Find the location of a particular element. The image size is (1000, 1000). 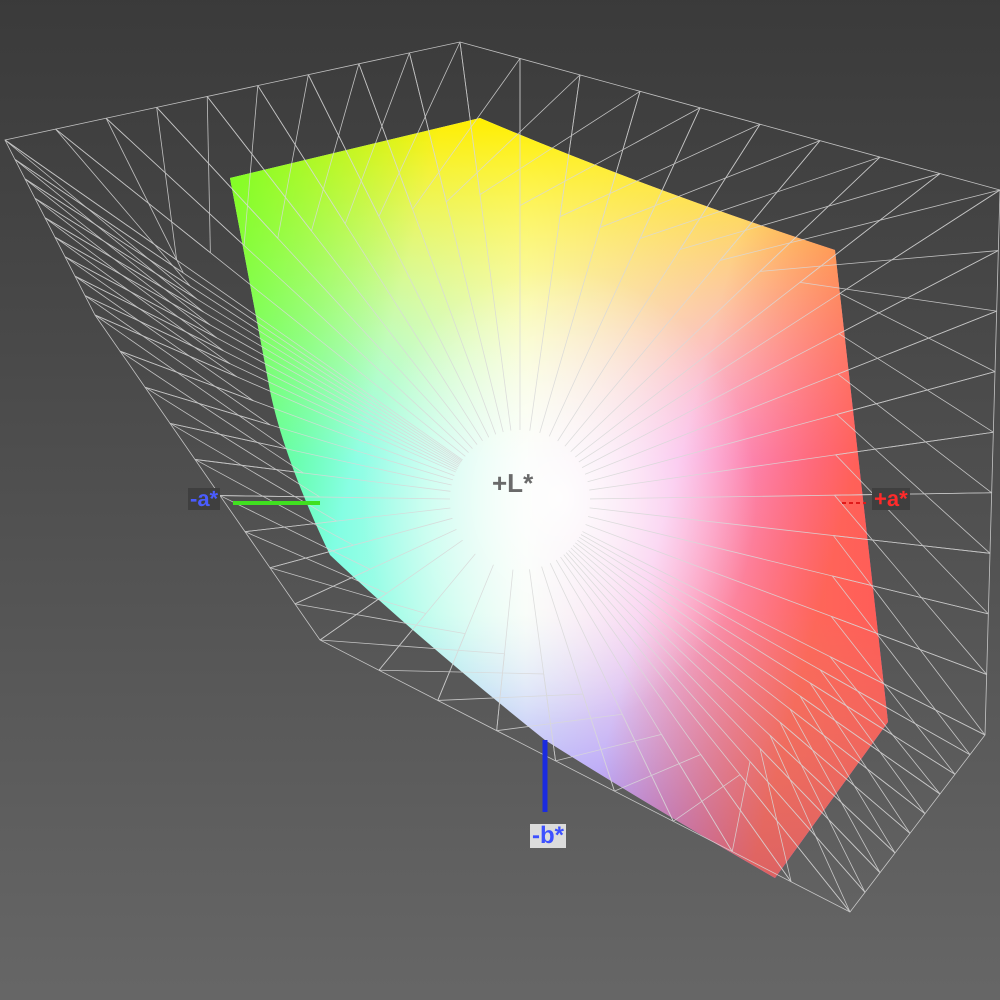

b-axis-line is located at coordinates (545, 776).